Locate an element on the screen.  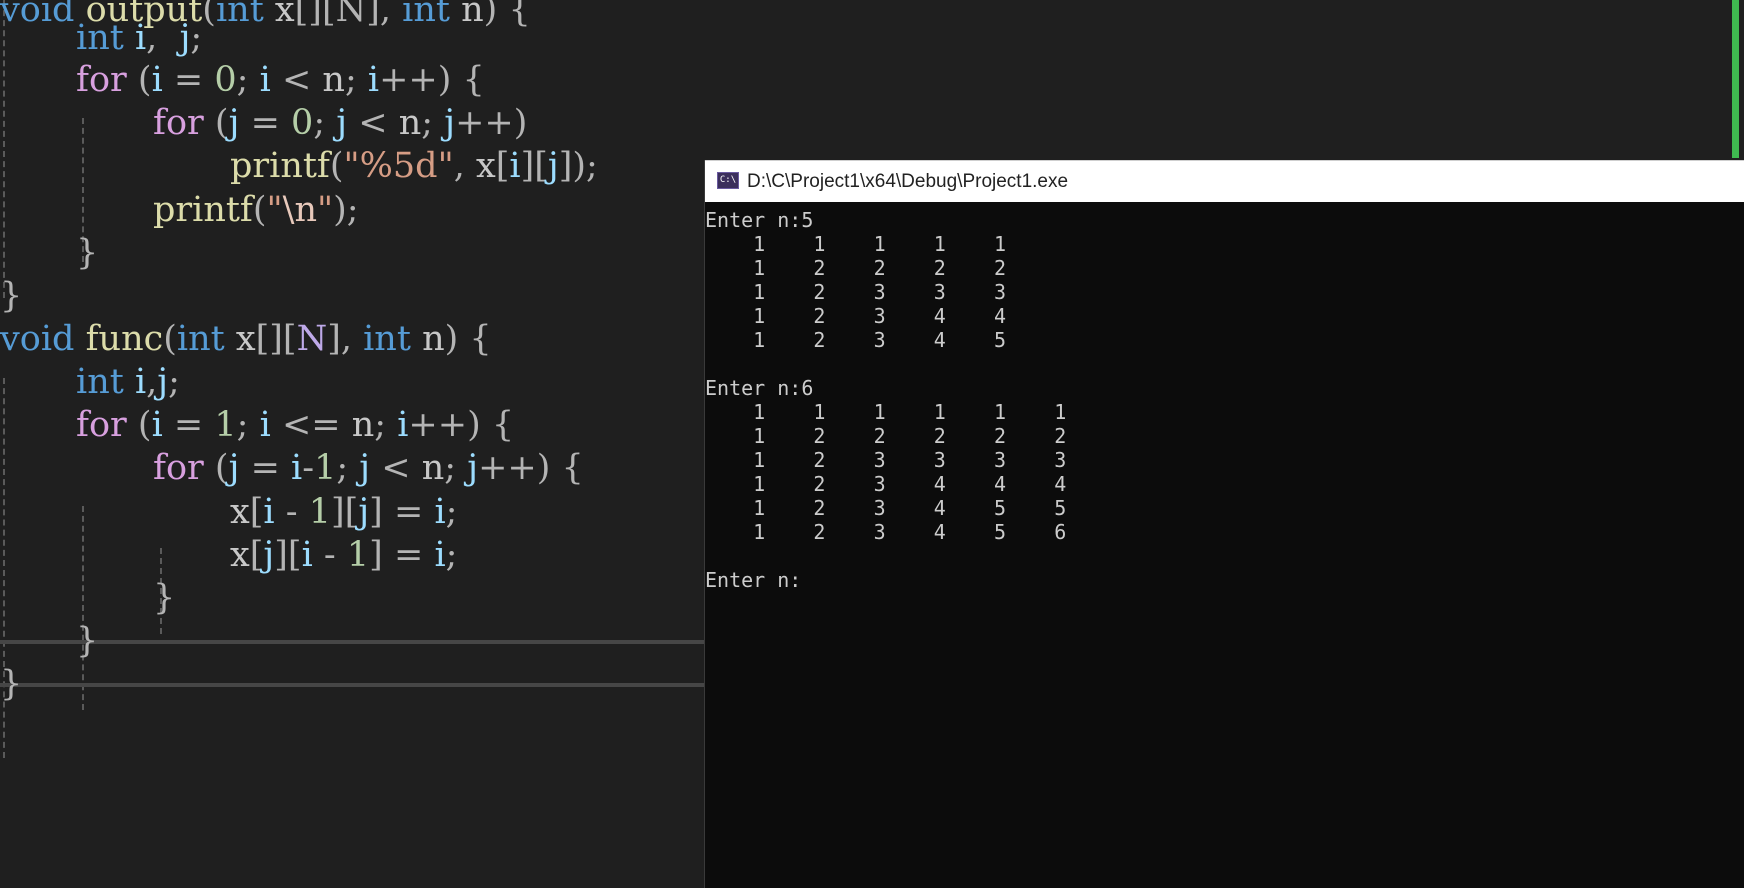
code-line: for (j = 0; j < n; j++) is located at coordinates (340, 123).